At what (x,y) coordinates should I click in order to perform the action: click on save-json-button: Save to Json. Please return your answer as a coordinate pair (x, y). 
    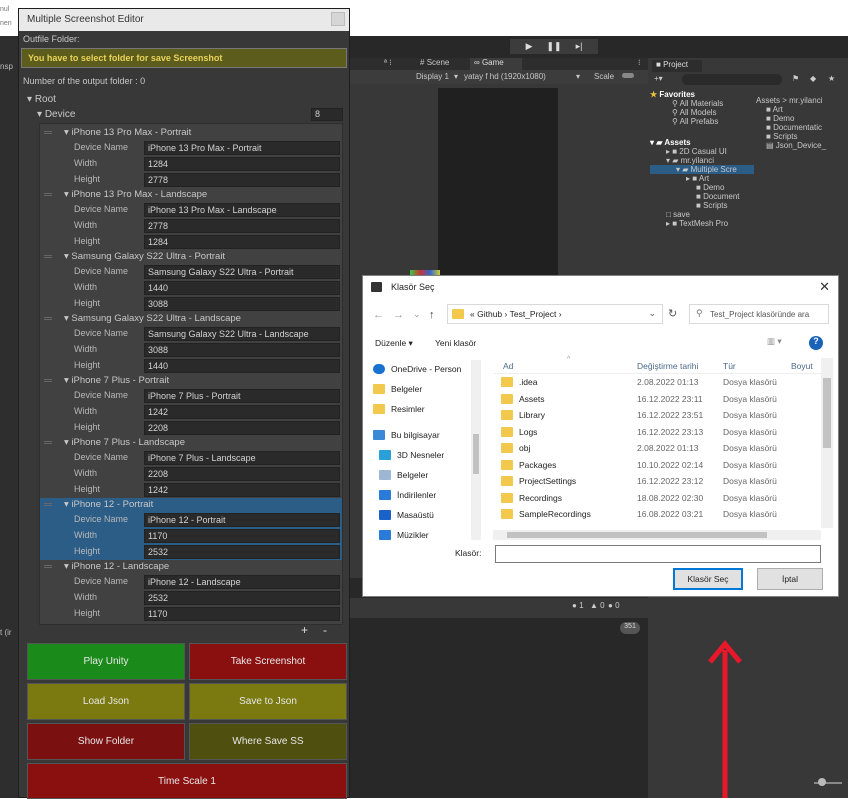
    Looking at the image, I should click on (268, 701).